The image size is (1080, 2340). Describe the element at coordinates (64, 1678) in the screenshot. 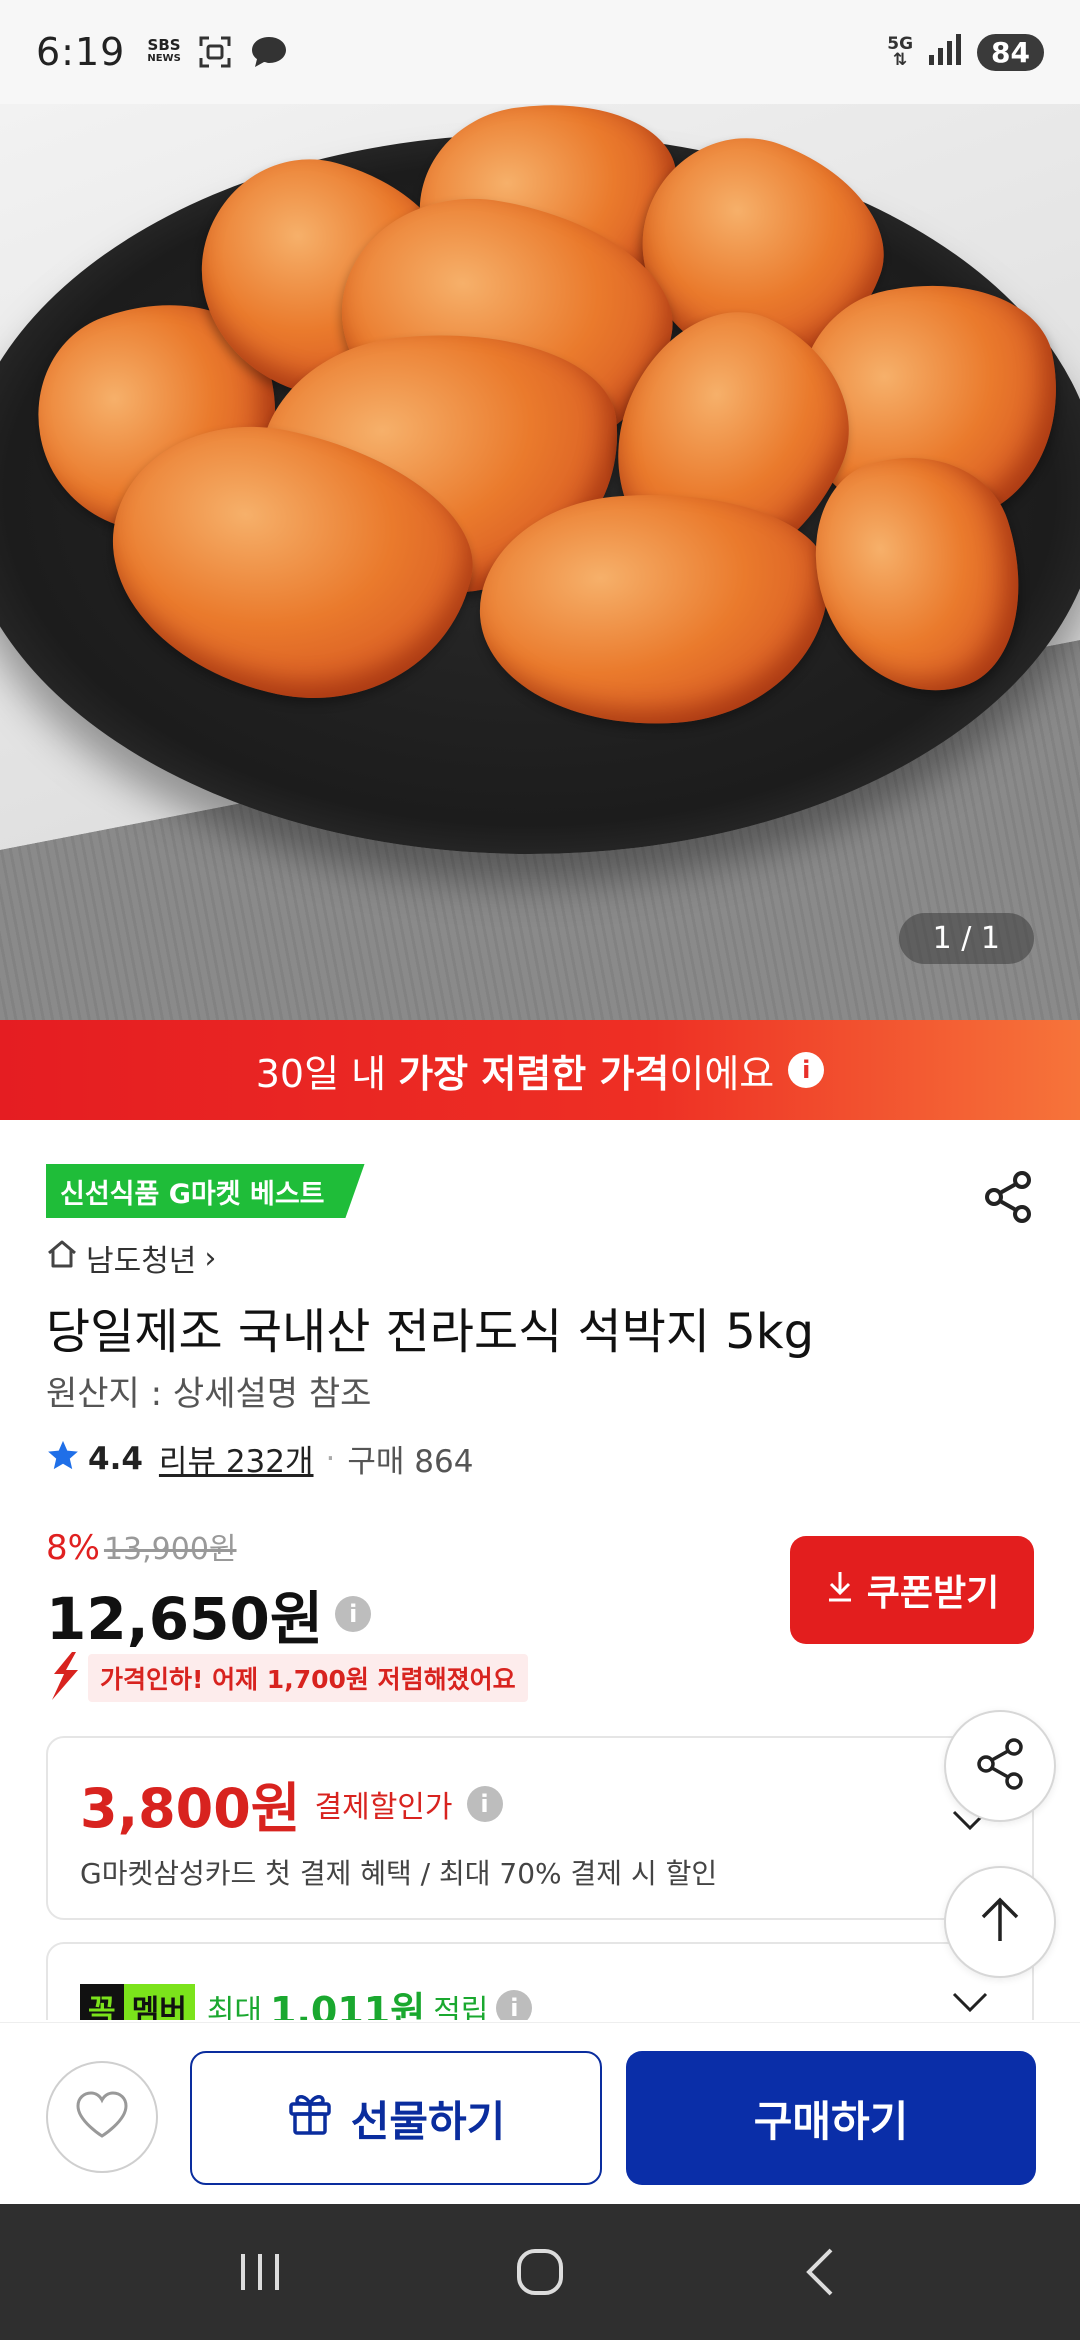

I see `down-arrow-icon` at that location.